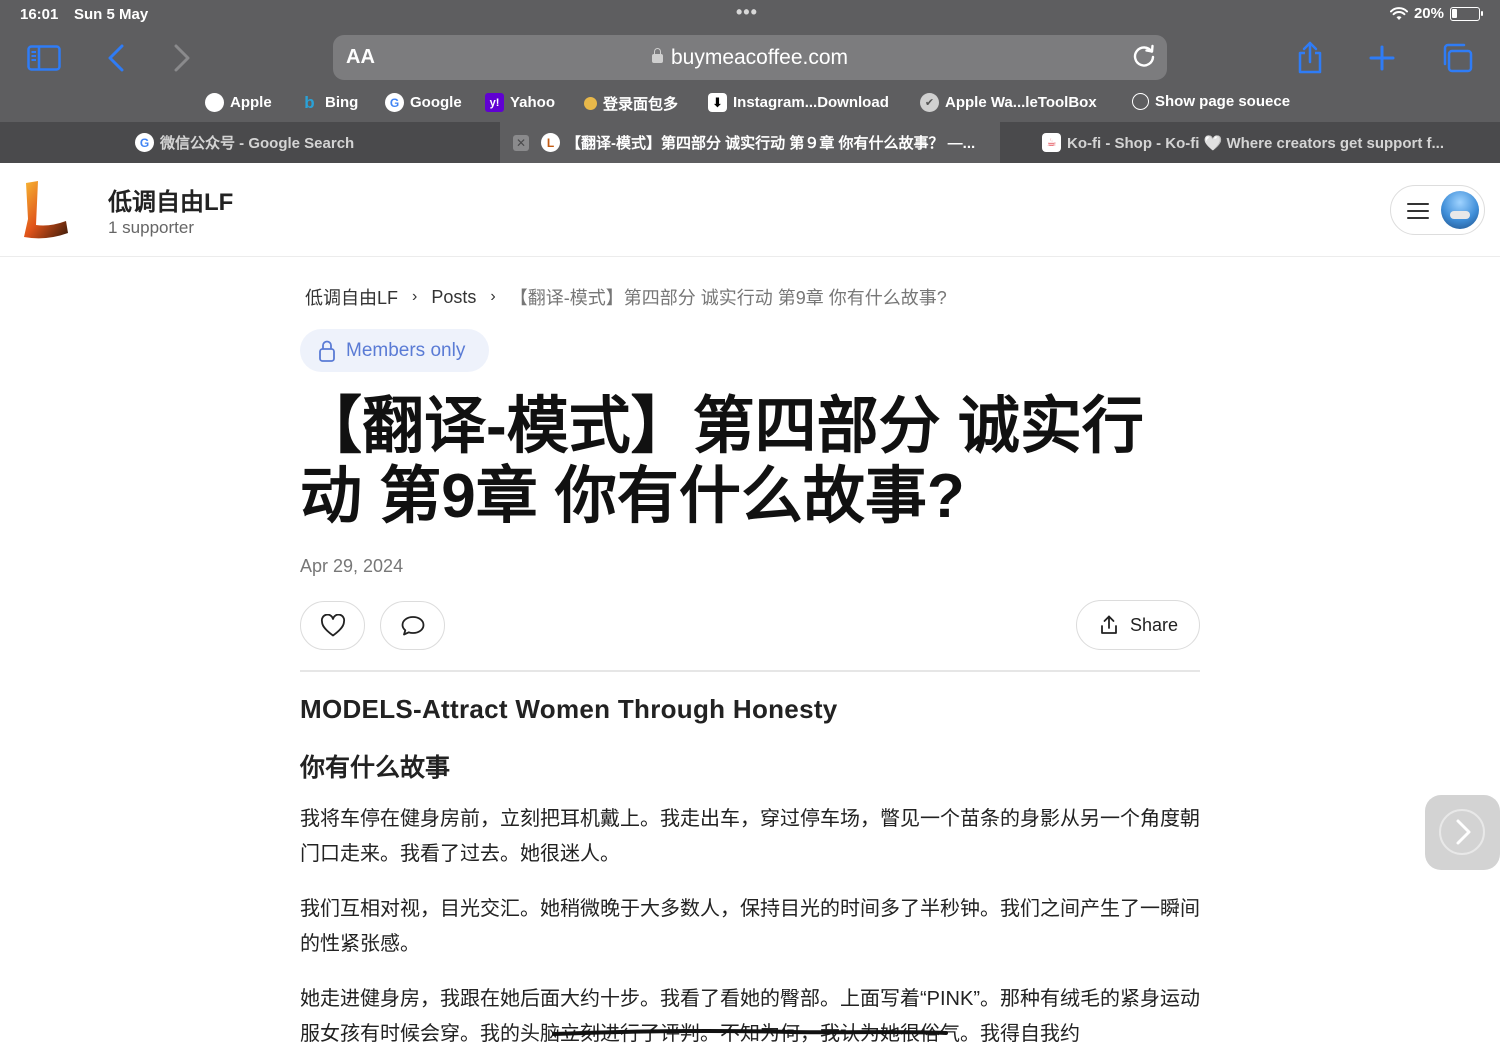 The image size is (1500, 1047). I want to click on account-menu-button, so click(1437, 210).